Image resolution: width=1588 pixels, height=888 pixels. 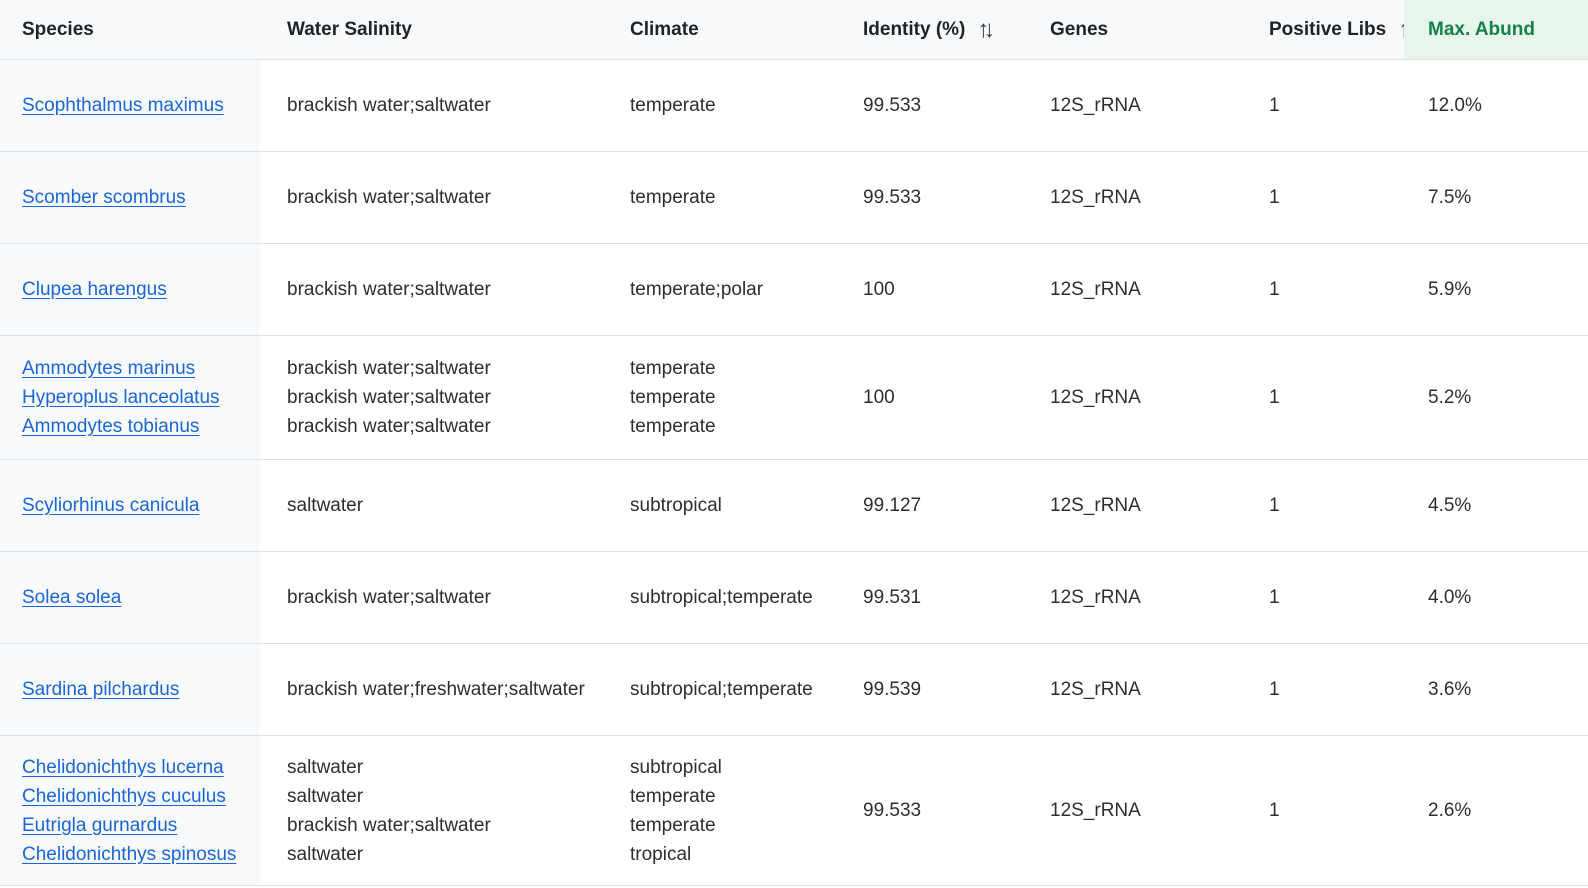 What do you see at coordinates (141, 105) in the screenshot?
I see `species-link: Scophthalmus maximus` at bounding box center [141, 105].